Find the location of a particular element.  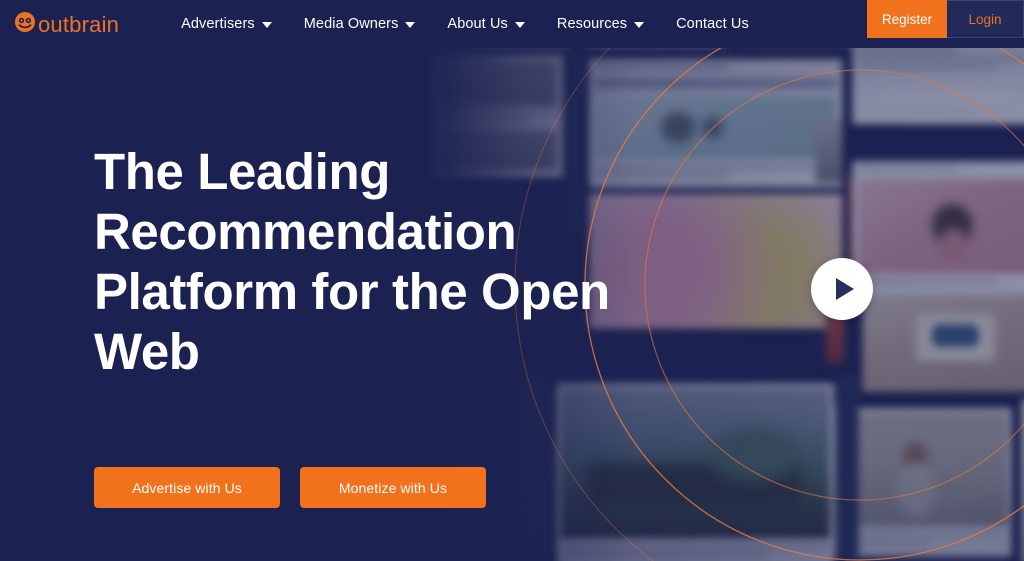

auth-buttons: Register Login is located at coordinates (945, 19).